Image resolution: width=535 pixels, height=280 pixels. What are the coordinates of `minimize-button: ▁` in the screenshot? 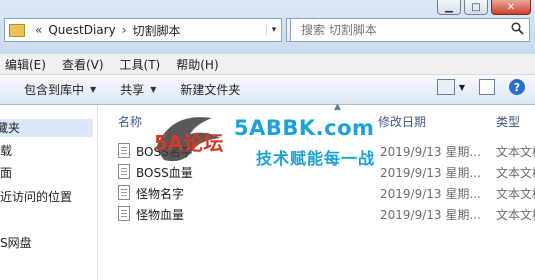 It's located at (449, 7).